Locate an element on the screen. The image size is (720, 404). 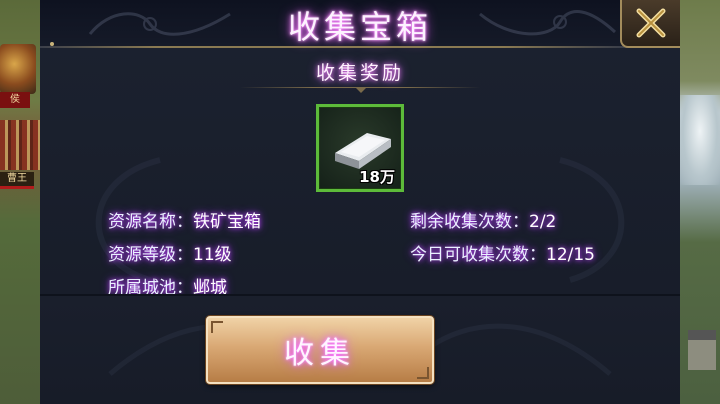
reward-item-slot: 18万 is located at coordinates (360, 148).